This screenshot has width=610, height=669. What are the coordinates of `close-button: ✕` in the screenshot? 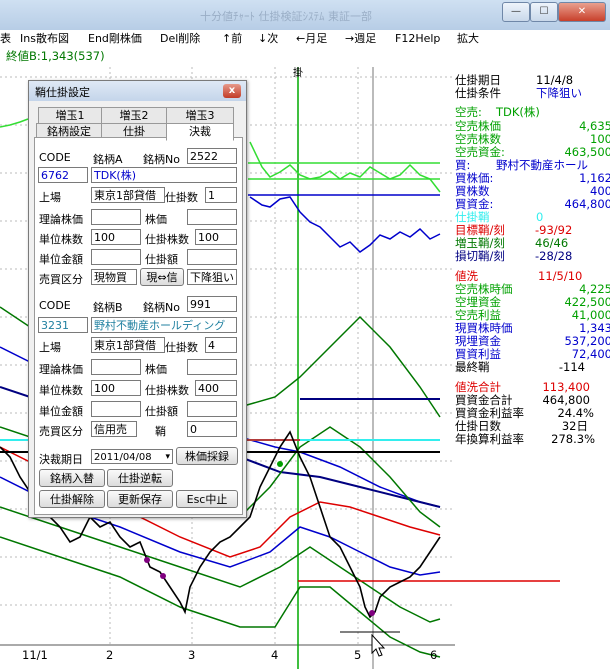 It's located at (582, 12).